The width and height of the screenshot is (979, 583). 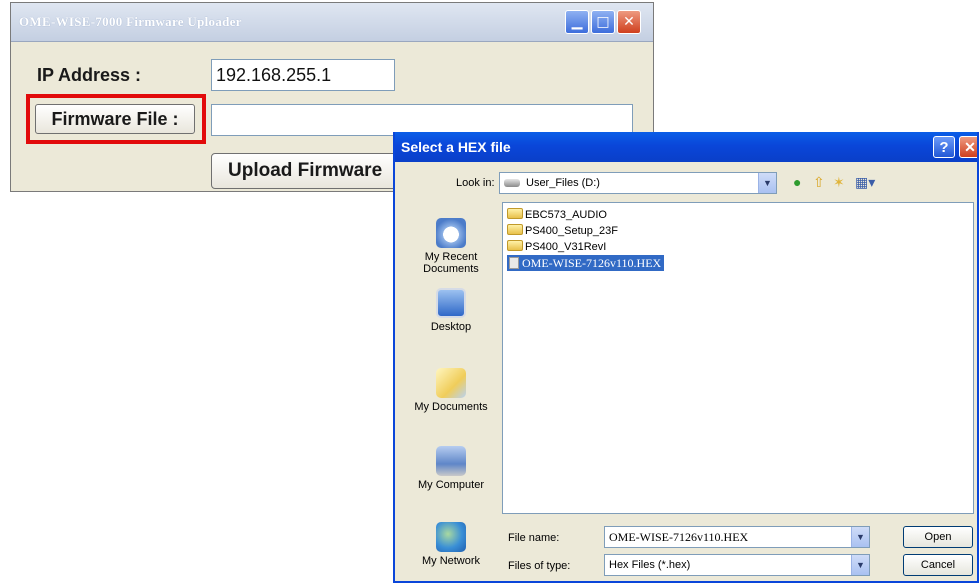 I want to click on dialog-title: Select a HEX file, so click(x=456, y=147).